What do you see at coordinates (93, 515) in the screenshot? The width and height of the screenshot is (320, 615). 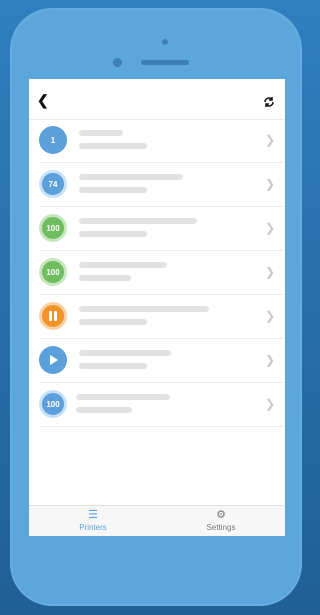 I see `printers-icon: ☰` at bounding box center [93, 515].